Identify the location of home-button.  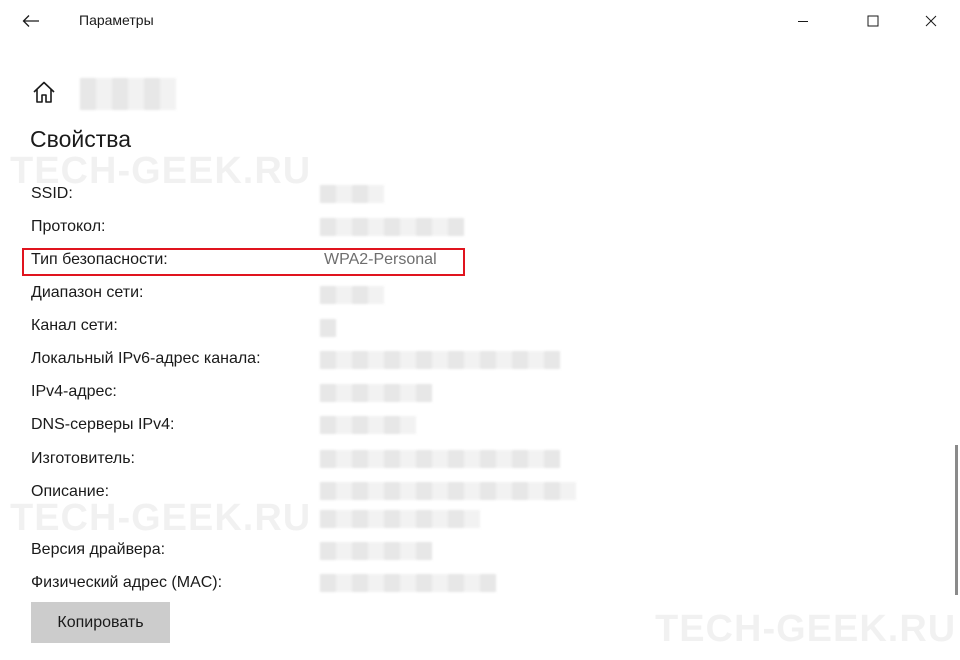
(45, 93).